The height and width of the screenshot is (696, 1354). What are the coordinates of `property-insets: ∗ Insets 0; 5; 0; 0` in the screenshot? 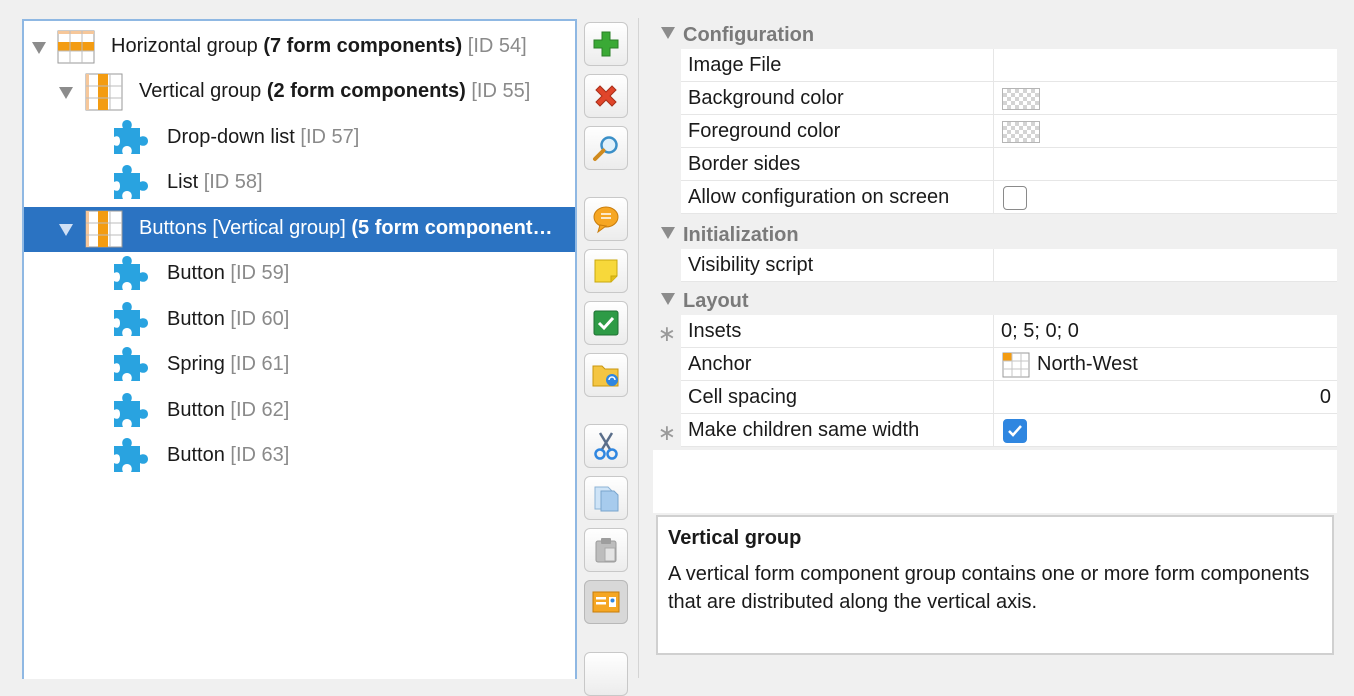 It's located at (995, 331).